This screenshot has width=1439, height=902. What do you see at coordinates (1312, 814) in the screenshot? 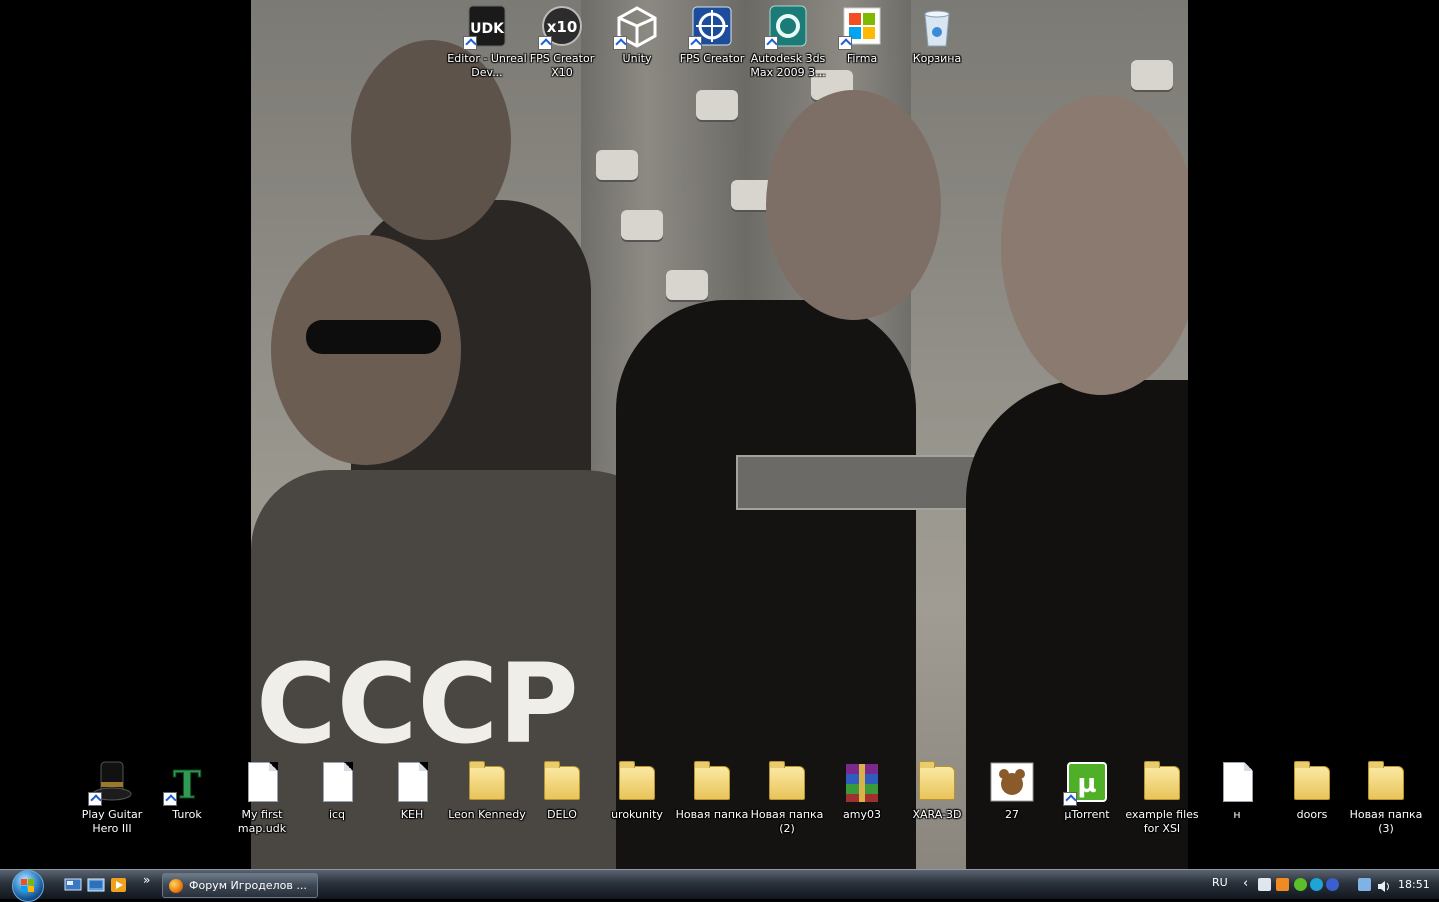
I see `icon-label: doors` at bounding box center [1312, 814].